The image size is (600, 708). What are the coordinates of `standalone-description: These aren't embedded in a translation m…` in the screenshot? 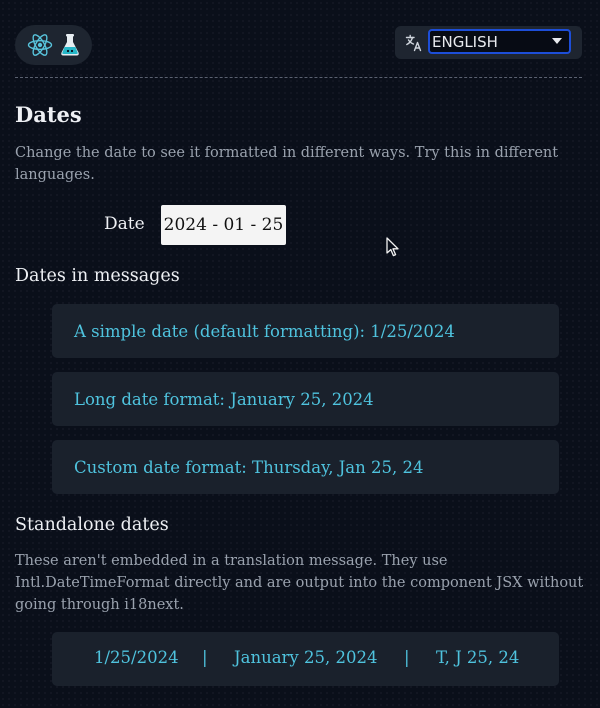 It's located at (299, 583).